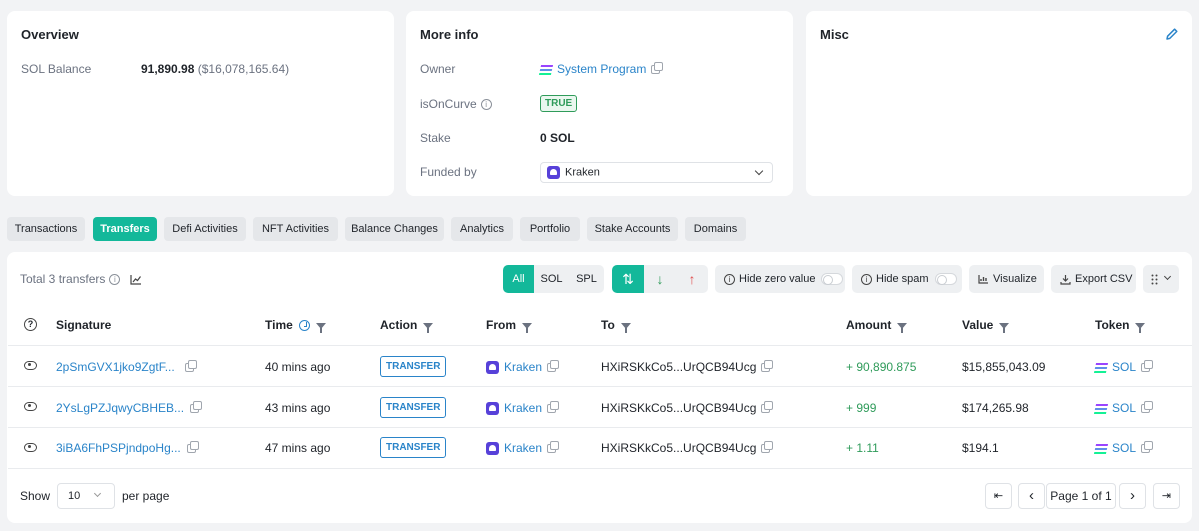  What do you see at coordinates (1172, 34) in the screenshot?
I see `pencil-icon` at bounding box center [1172, 34].